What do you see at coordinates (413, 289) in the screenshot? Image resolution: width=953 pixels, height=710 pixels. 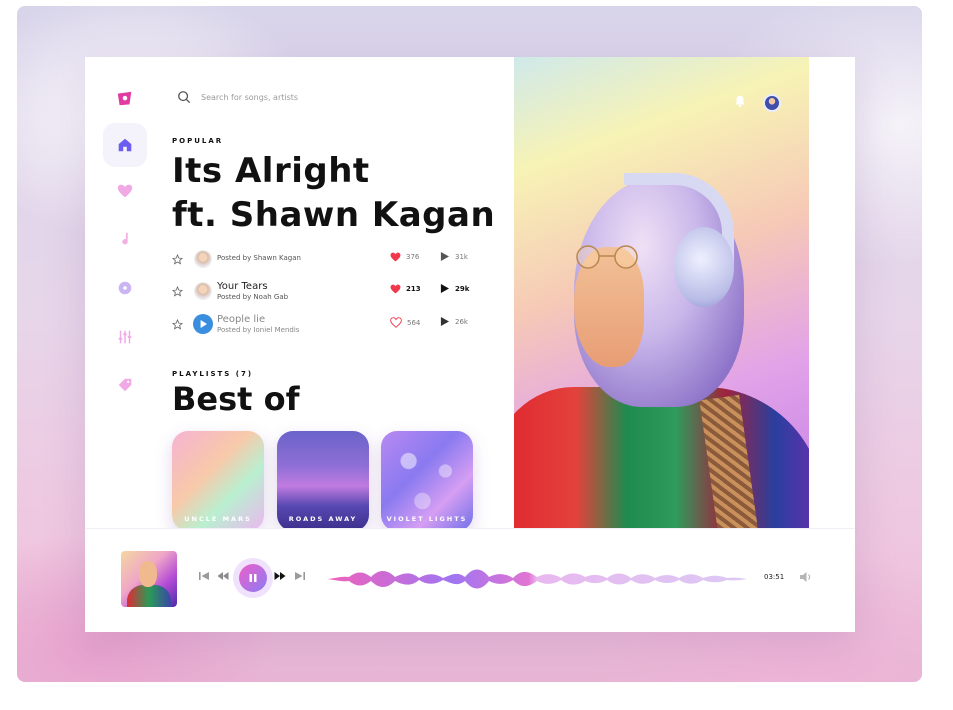 I see `like-count-value: 213` at bounding box center [413, 289].